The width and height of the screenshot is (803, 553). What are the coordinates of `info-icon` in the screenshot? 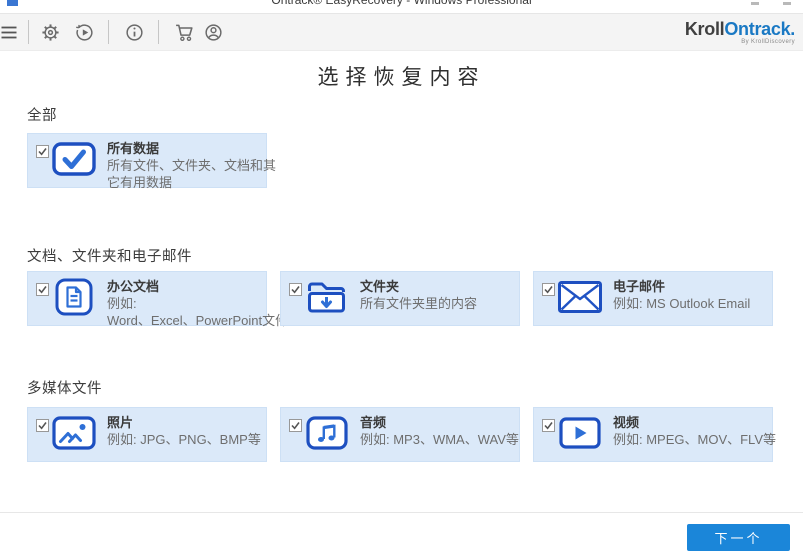 It's located at (134, 32).